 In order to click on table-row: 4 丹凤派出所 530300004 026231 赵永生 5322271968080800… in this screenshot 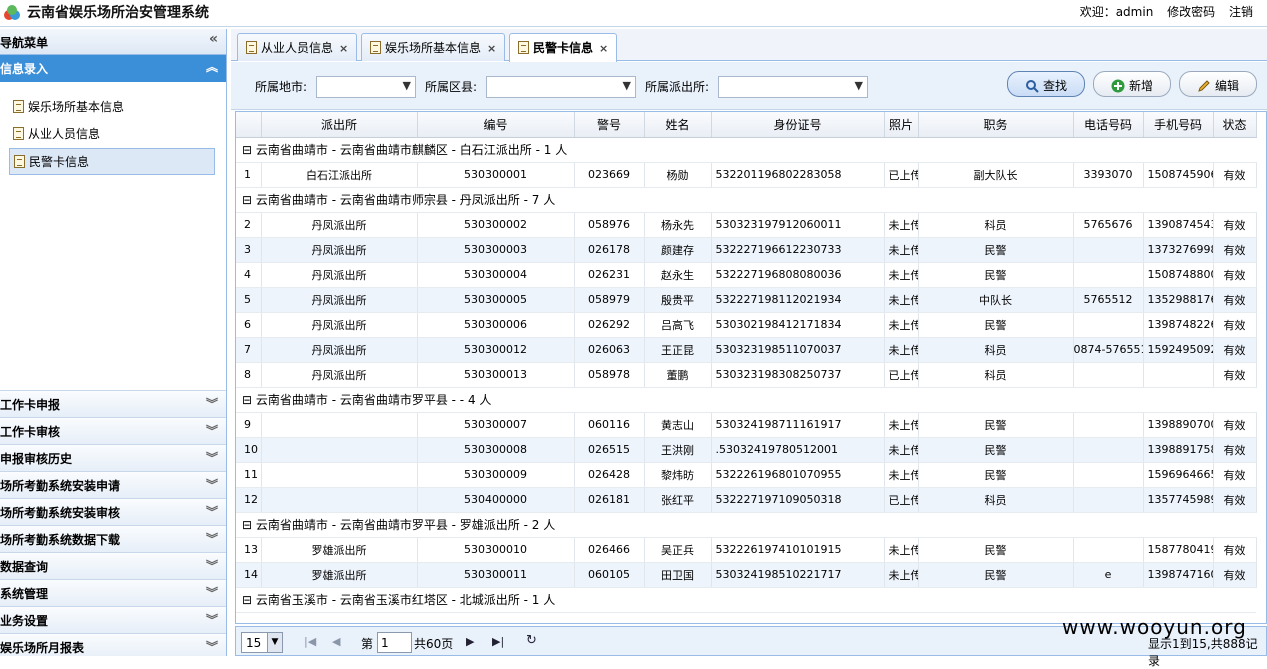, I will do `click(746, 275)`.